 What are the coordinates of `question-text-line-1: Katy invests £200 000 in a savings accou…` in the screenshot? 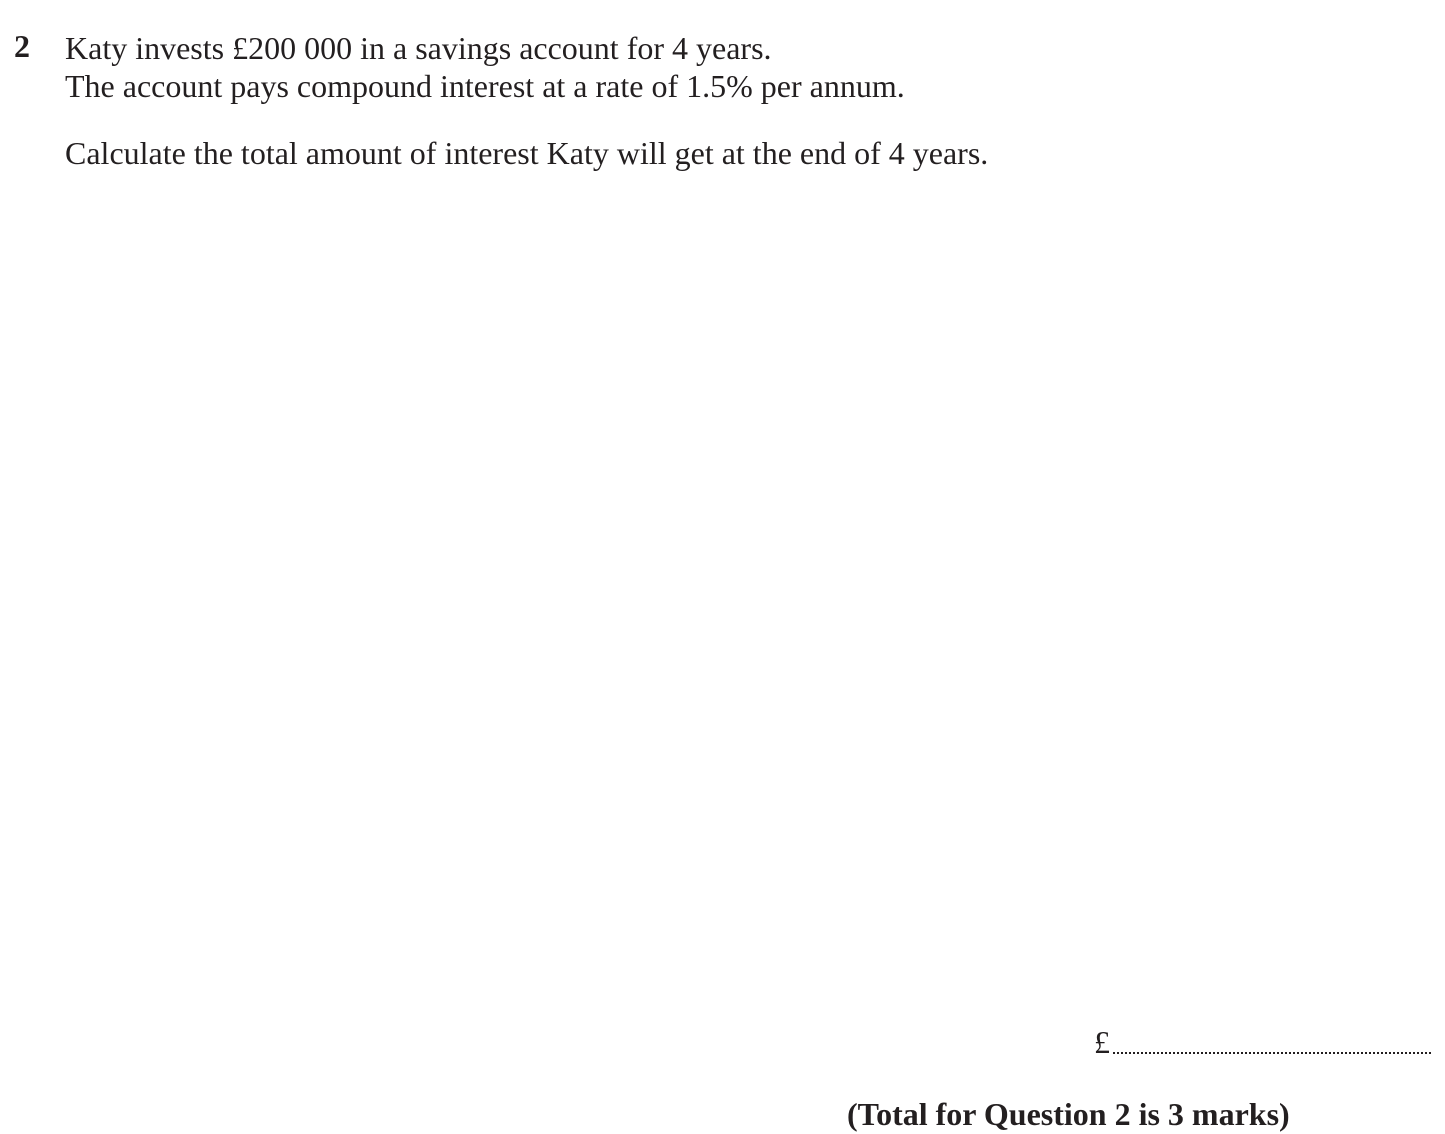 It's located at (418, 48).